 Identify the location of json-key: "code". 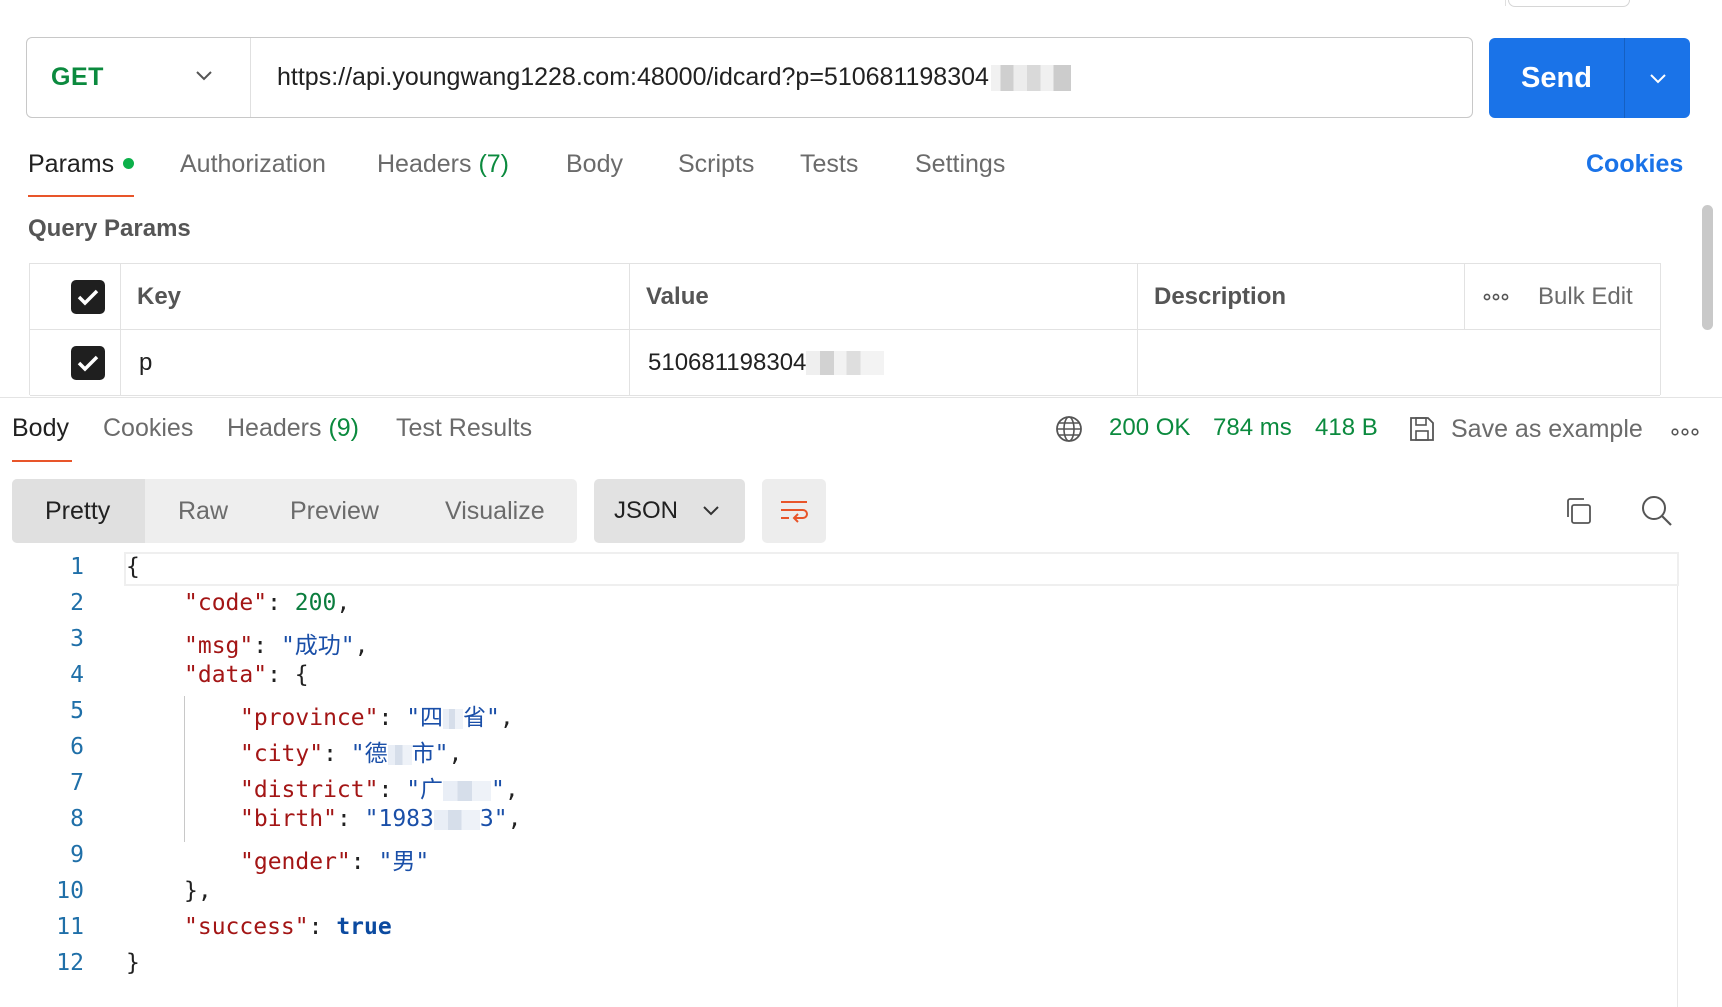
(226, 603).